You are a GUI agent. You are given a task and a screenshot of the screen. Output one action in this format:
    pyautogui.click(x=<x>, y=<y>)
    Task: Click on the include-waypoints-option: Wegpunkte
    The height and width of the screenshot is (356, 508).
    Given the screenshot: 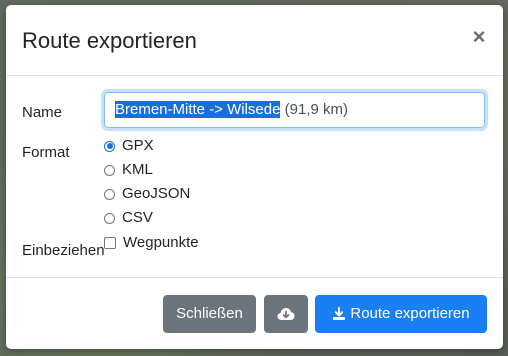 What is the action you would take?
    pyautogui.click(x=151, y=243)
    